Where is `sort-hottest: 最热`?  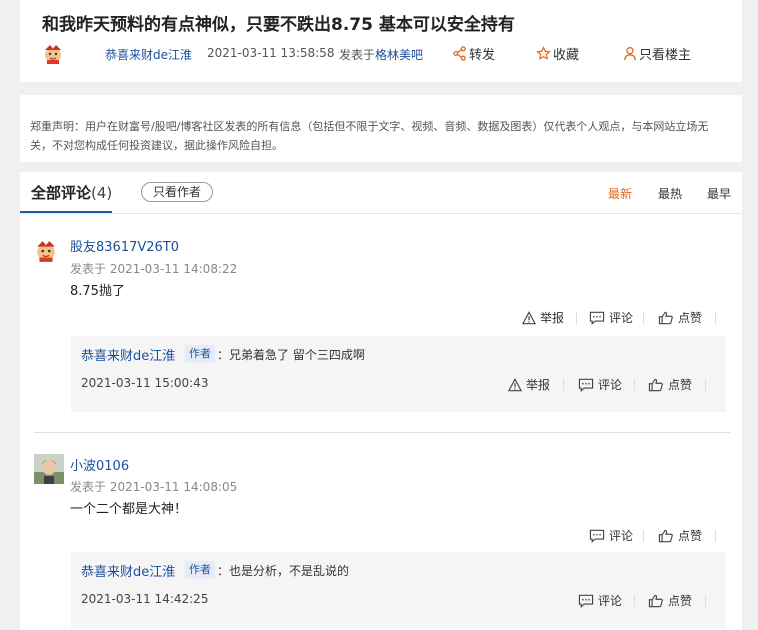
sort-hottest: 最热 is located at coordinates (670, 193).